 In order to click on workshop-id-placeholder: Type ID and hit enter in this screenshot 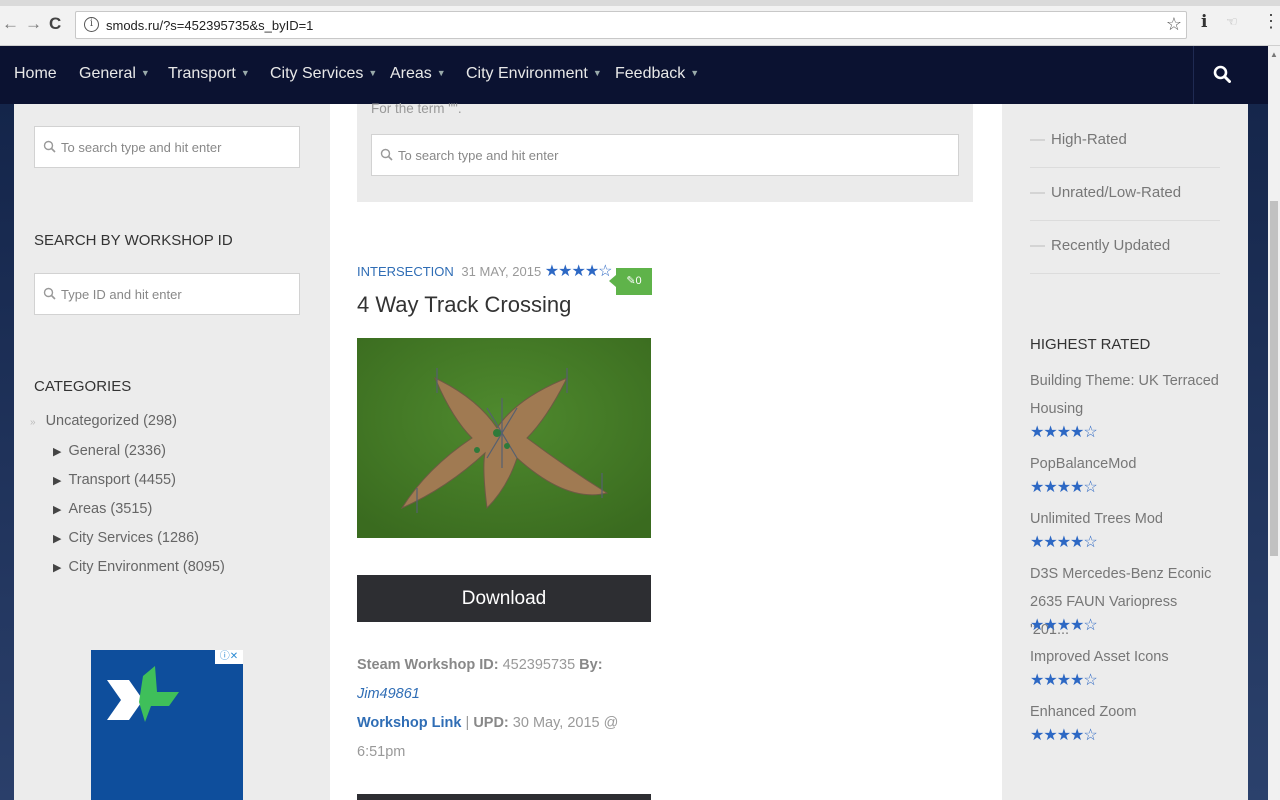, I will do `click(121, 294)`.